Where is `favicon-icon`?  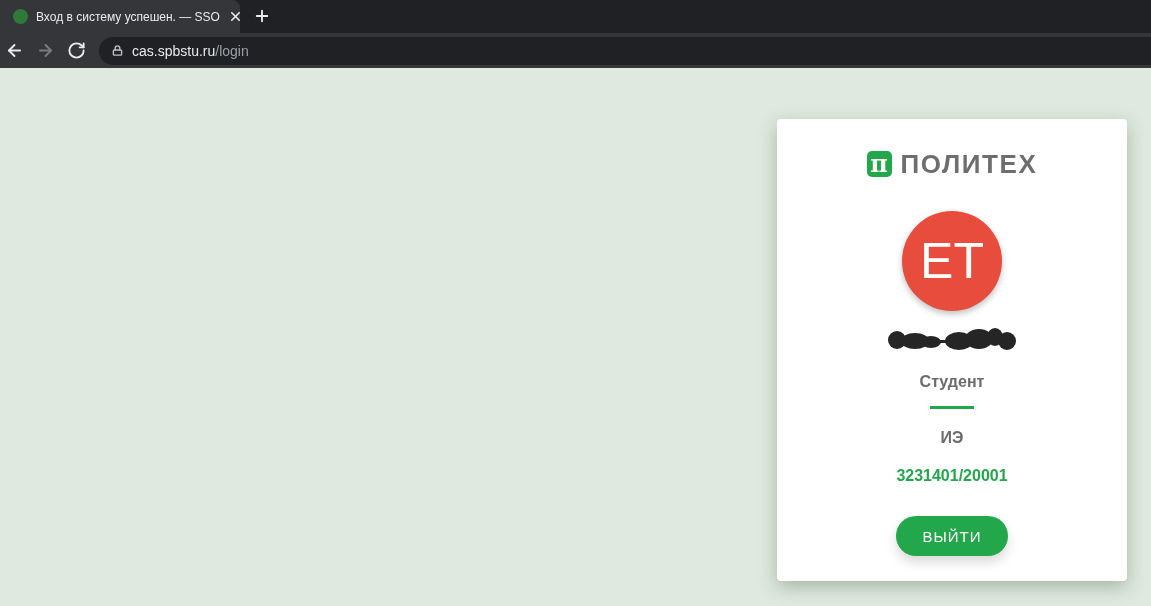
favicon-icon is located at coordinates (20, 16).